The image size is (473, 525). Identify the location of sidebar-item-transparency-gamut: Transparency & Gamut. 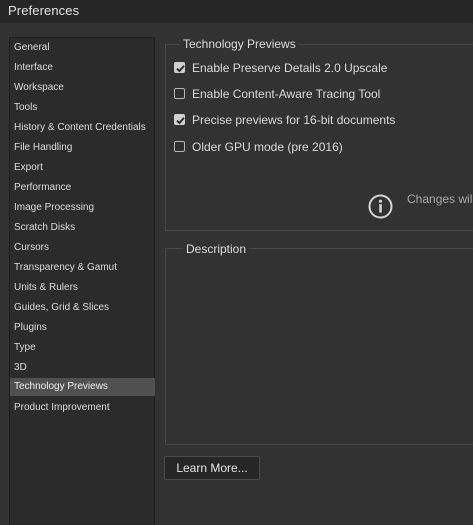
(82, 268).